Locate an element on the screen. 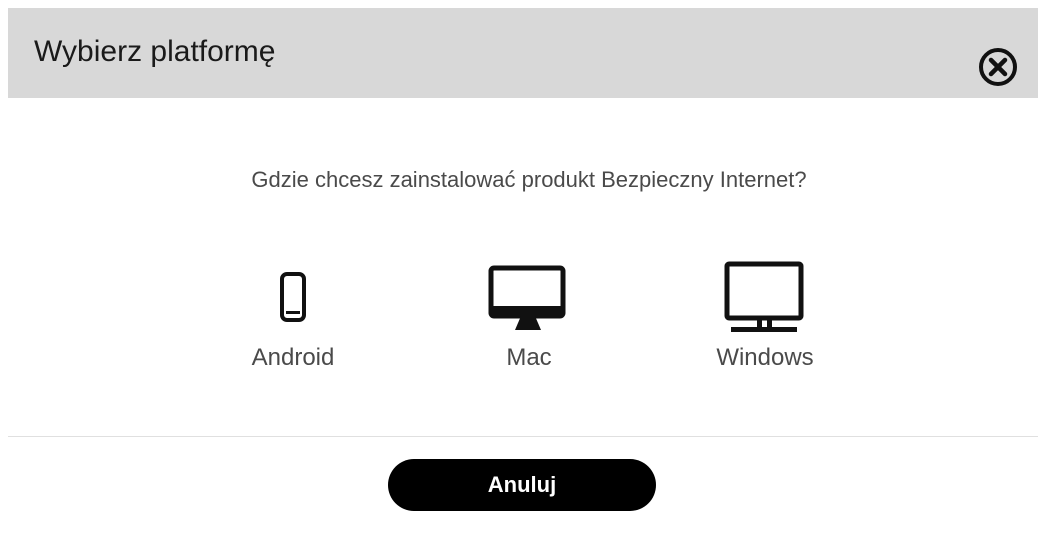 The width and height of the screenshot is (1038, 544). cancel-button: Anuluj is located at coordinates (522, 485).